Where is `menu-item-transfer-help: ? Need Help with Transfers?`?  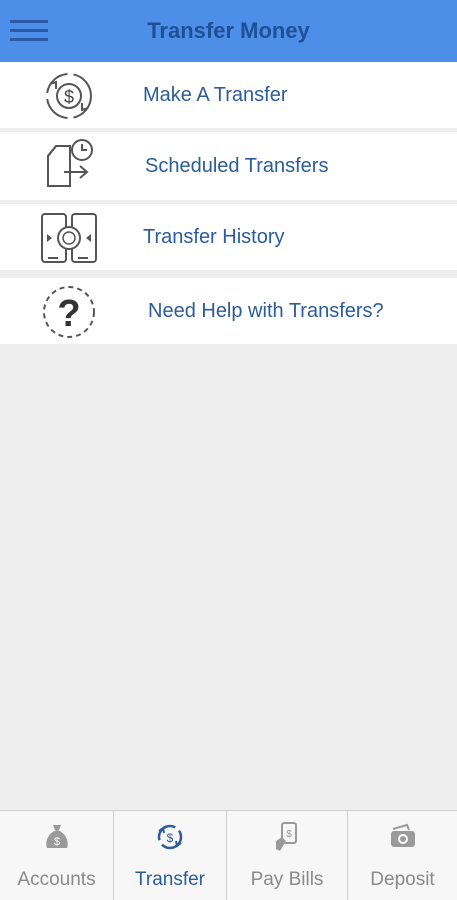
menu-item-transfer-help: ? Need Help with Transfers? is located at coordinates (228, 311).